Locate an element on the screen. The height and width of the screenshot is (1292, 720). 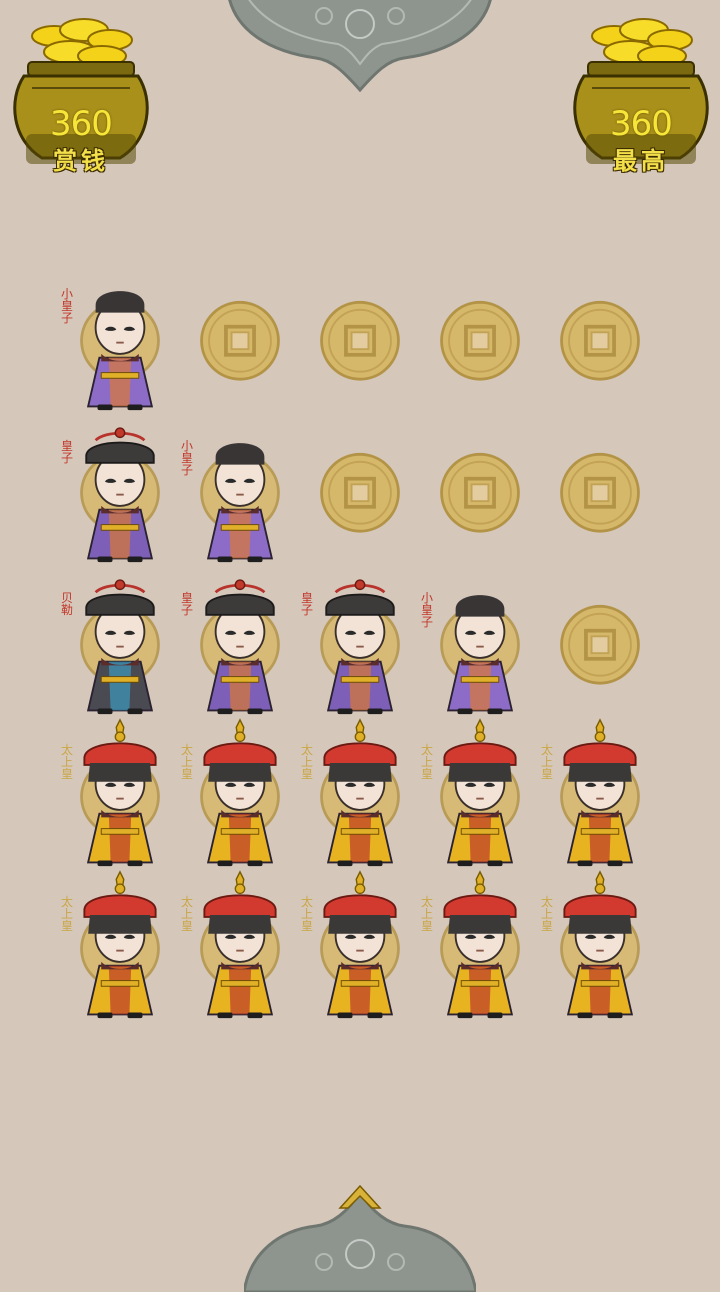
bottom-ornament is located at coordinates (360, 1238).